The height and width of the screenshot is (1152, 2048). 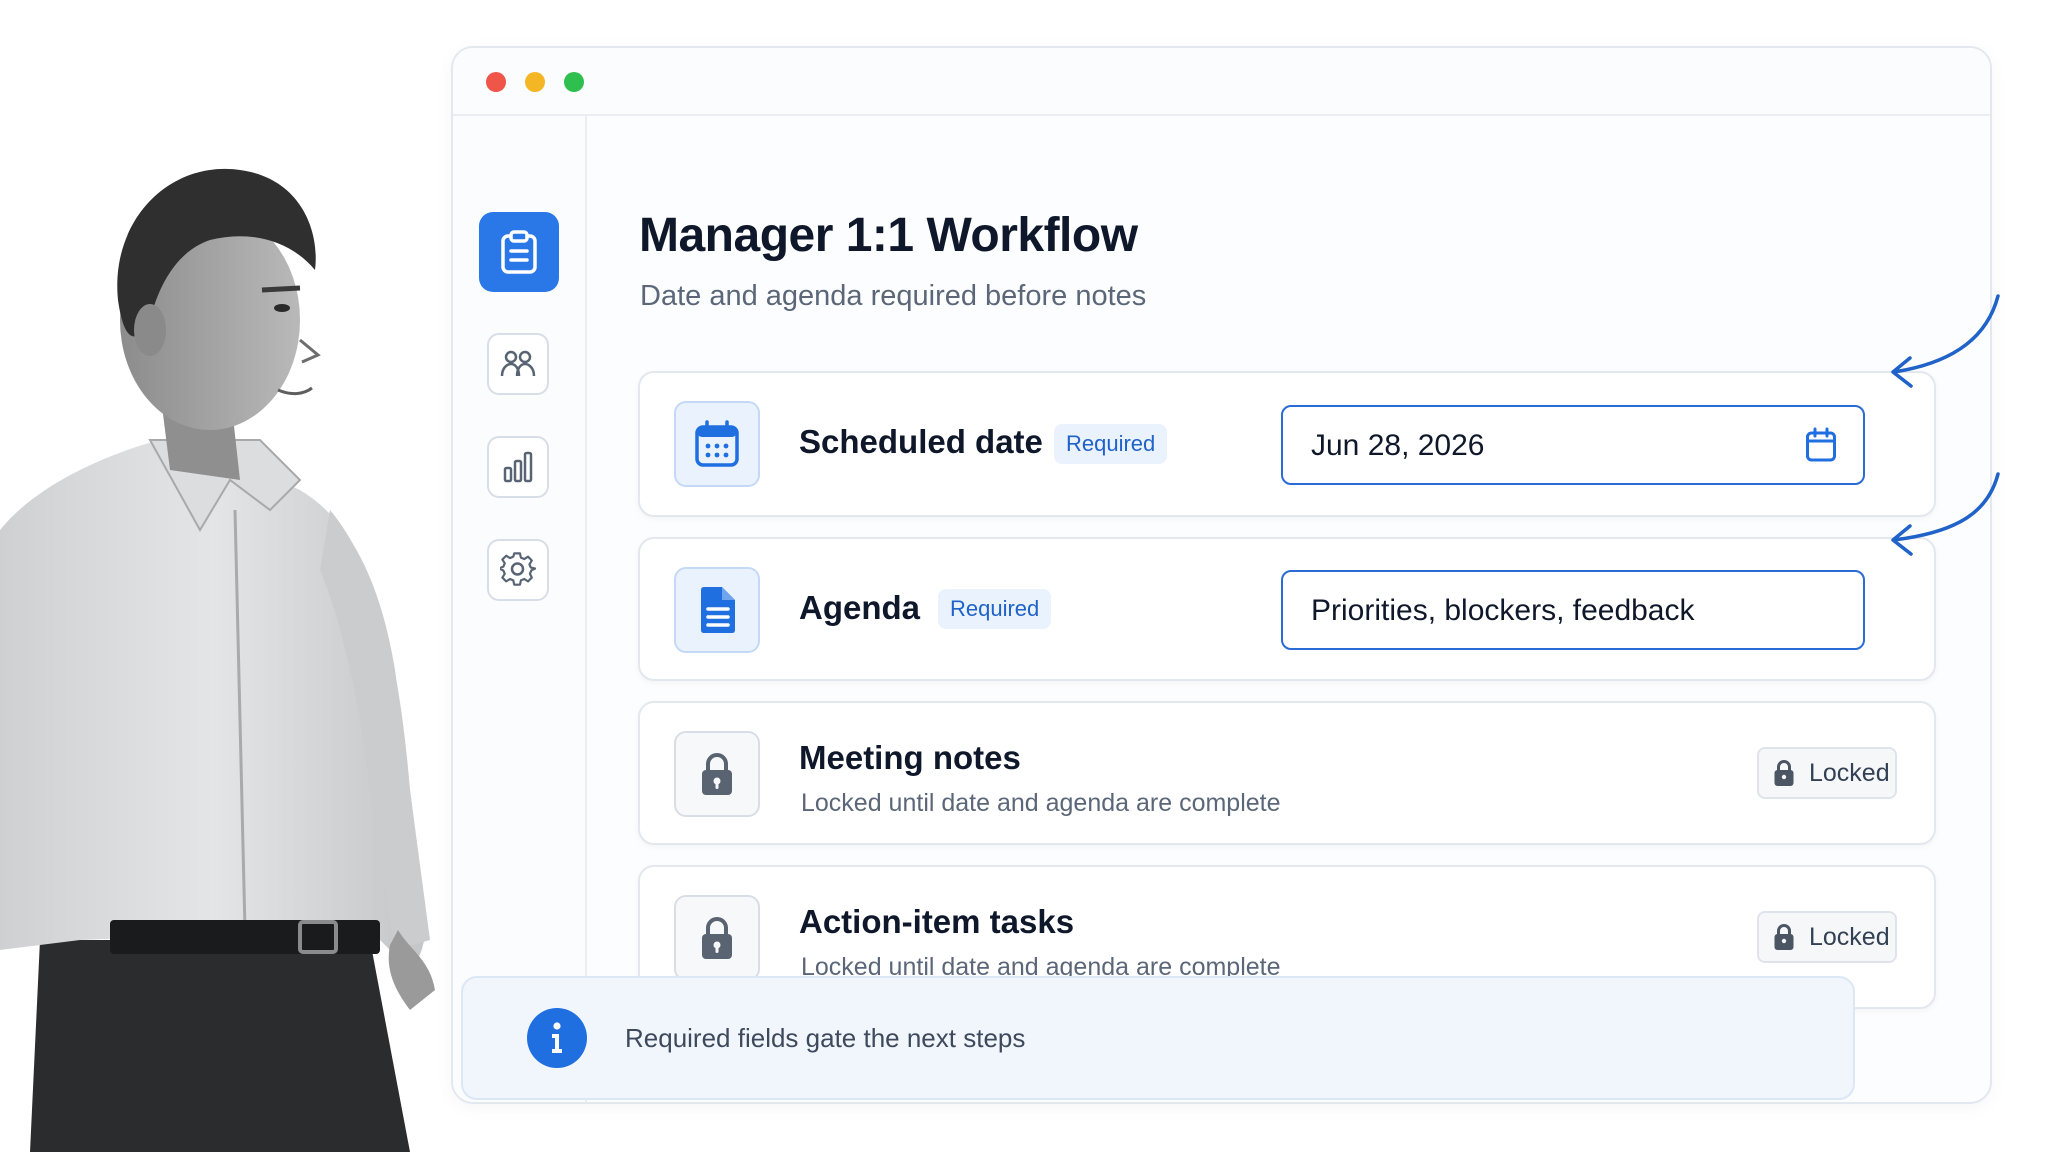 I want to click on sidebar-item-team, so click(x=518, y=364).